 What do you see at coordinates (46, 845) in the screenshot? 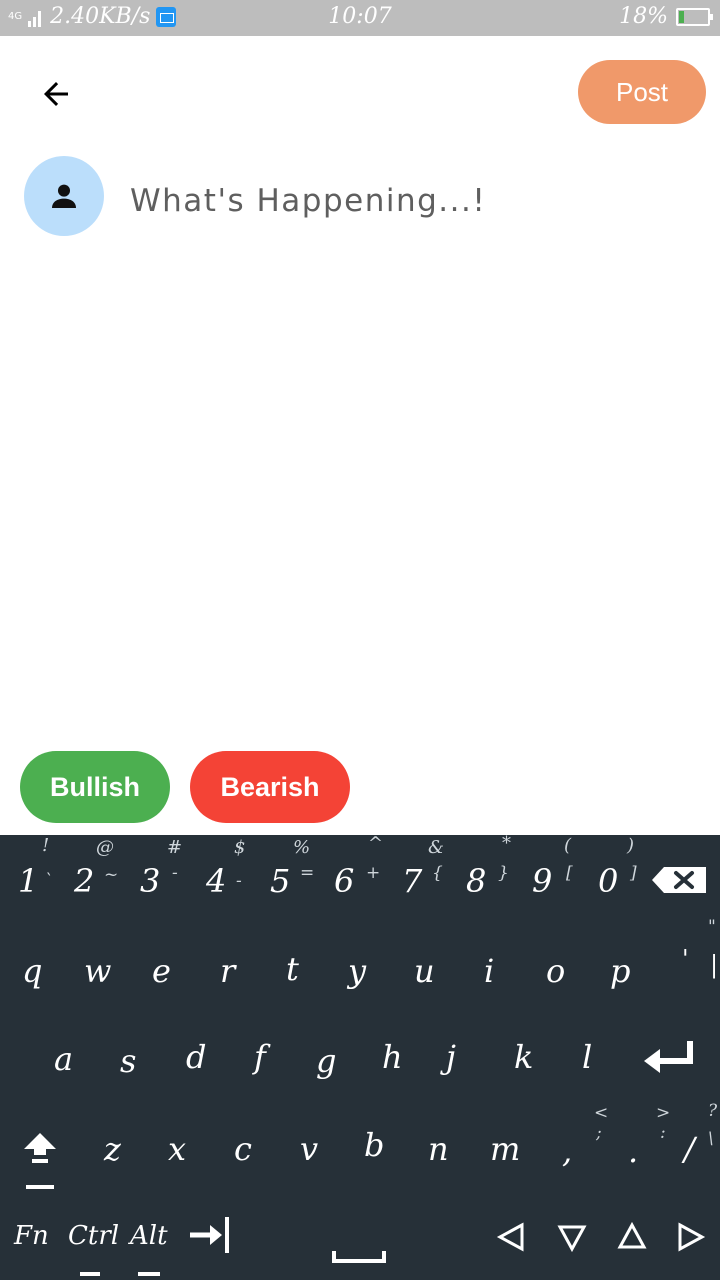
I see `key-symbol: !` at bounding box center [46, 845].